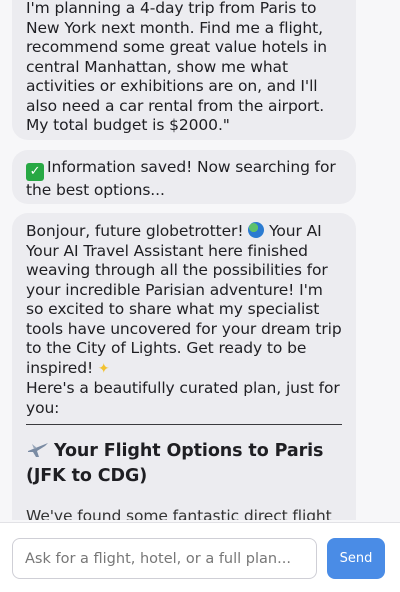  I want to click on check-mark-icon: ✓, so click(35, 172).